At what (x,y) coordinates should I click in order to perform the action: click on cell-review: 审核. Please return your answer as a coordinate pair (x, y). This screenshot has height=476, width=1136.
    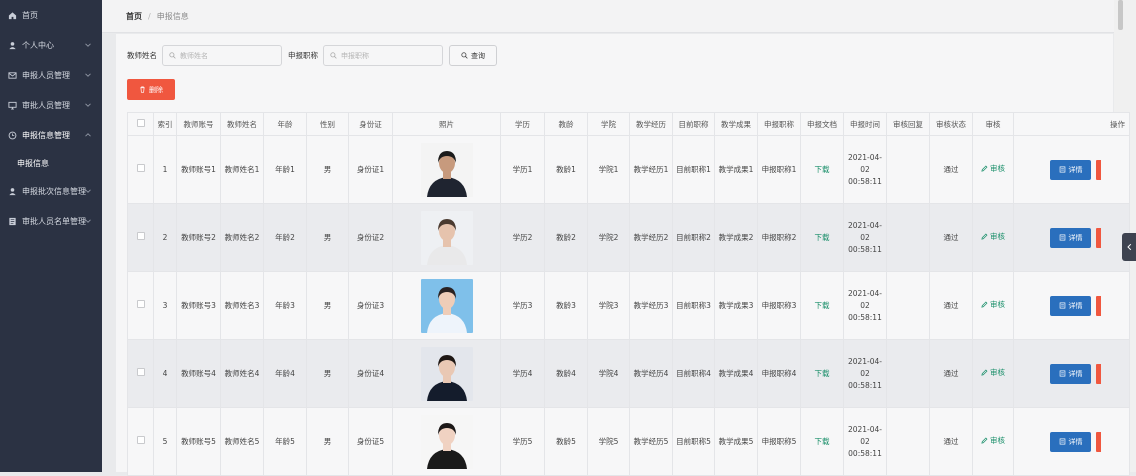
    Looking at the image, I should click on (993, 441).